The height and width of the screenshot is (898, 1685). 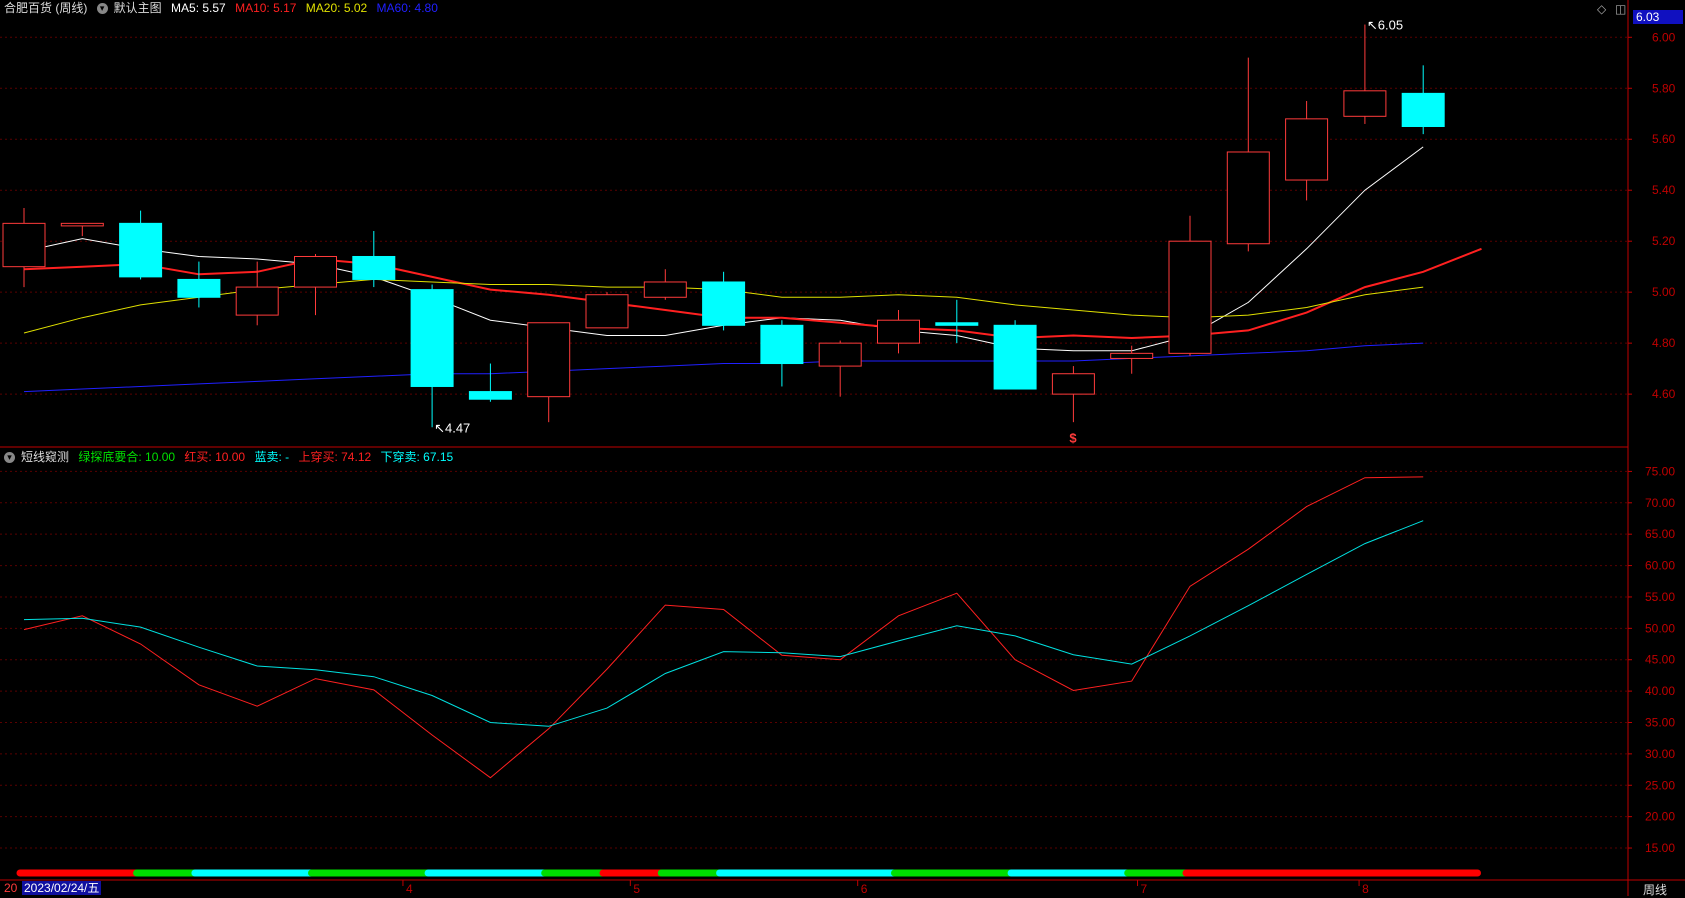 What do you see at coordinates (452, 427) in the screenshot?
I see `extreme-price-label: ↖4.47` at bounding box center [452, 427].